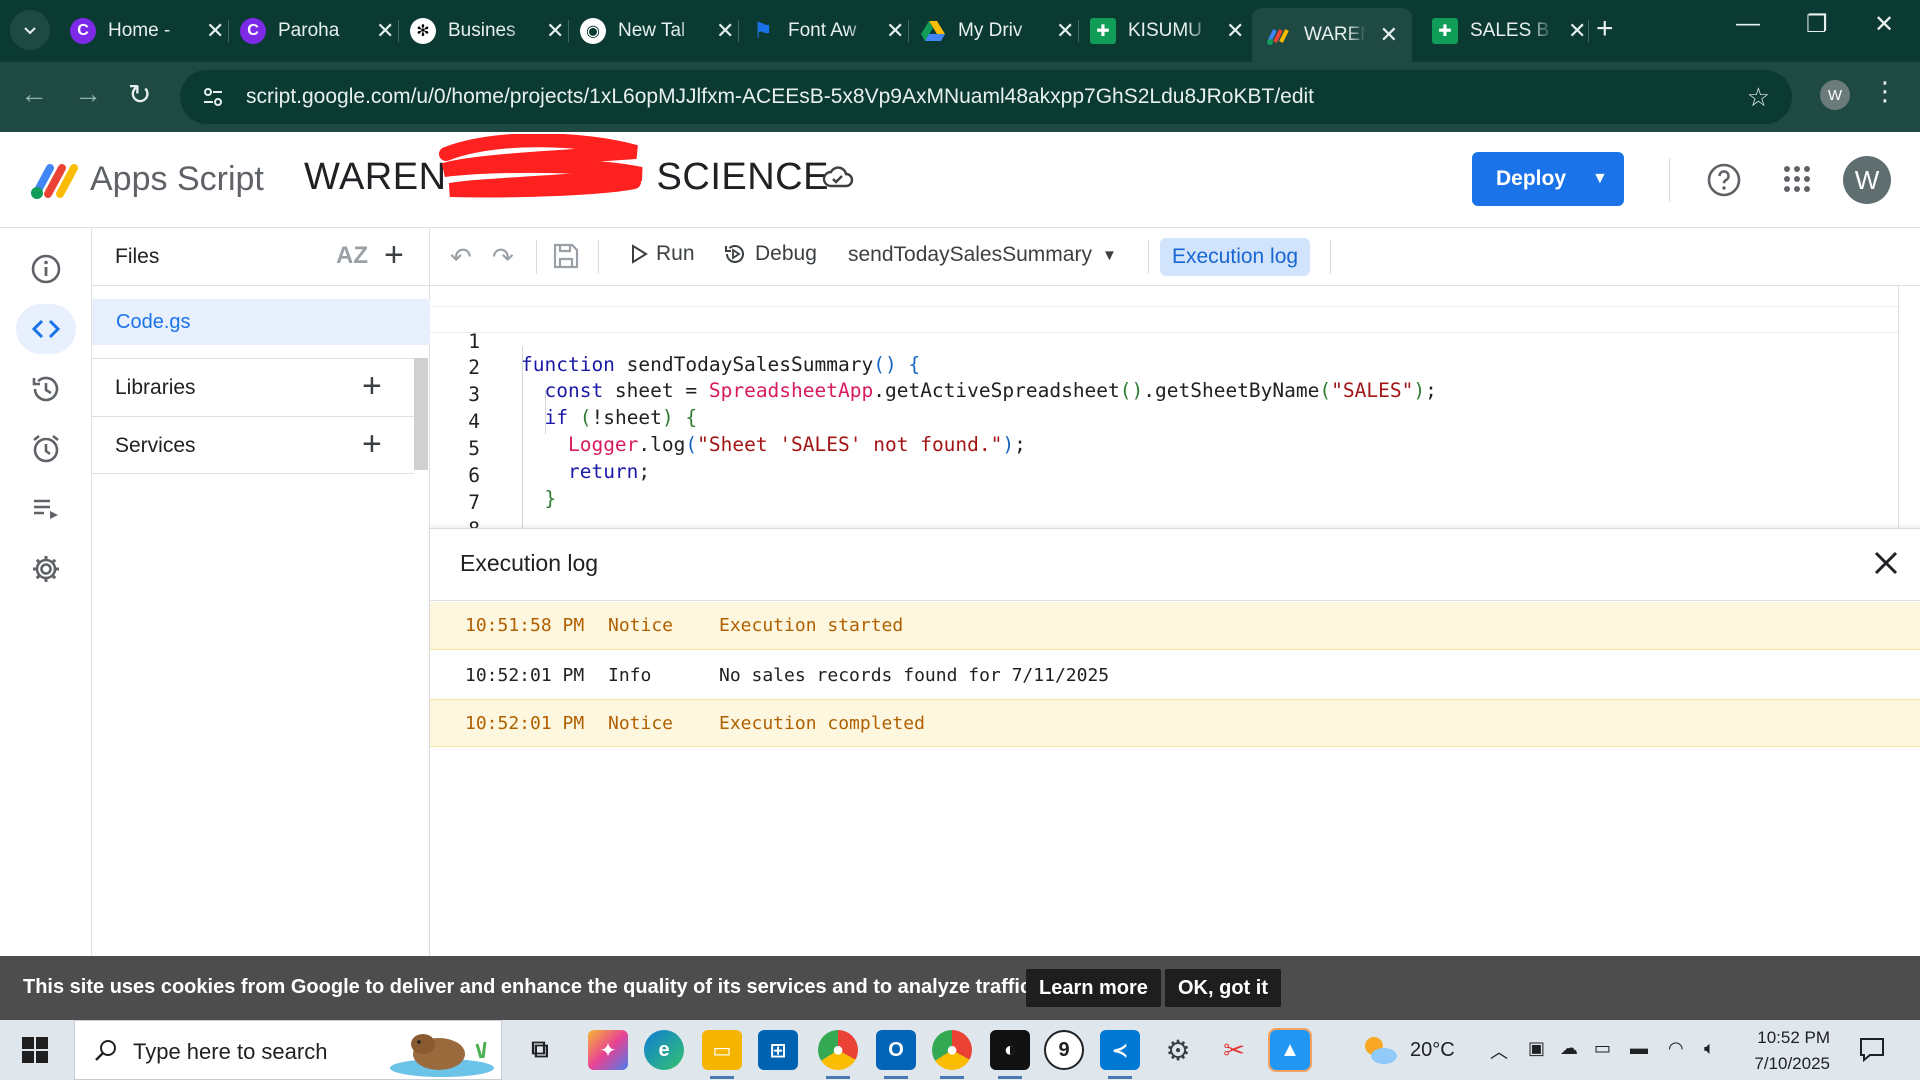 The height and width of the screenshot is (1080, 1920). What do you see at coordinates (1867, 180) in the screenshot?
I see `account-avatar: W` at bounding box center [1867, 180].